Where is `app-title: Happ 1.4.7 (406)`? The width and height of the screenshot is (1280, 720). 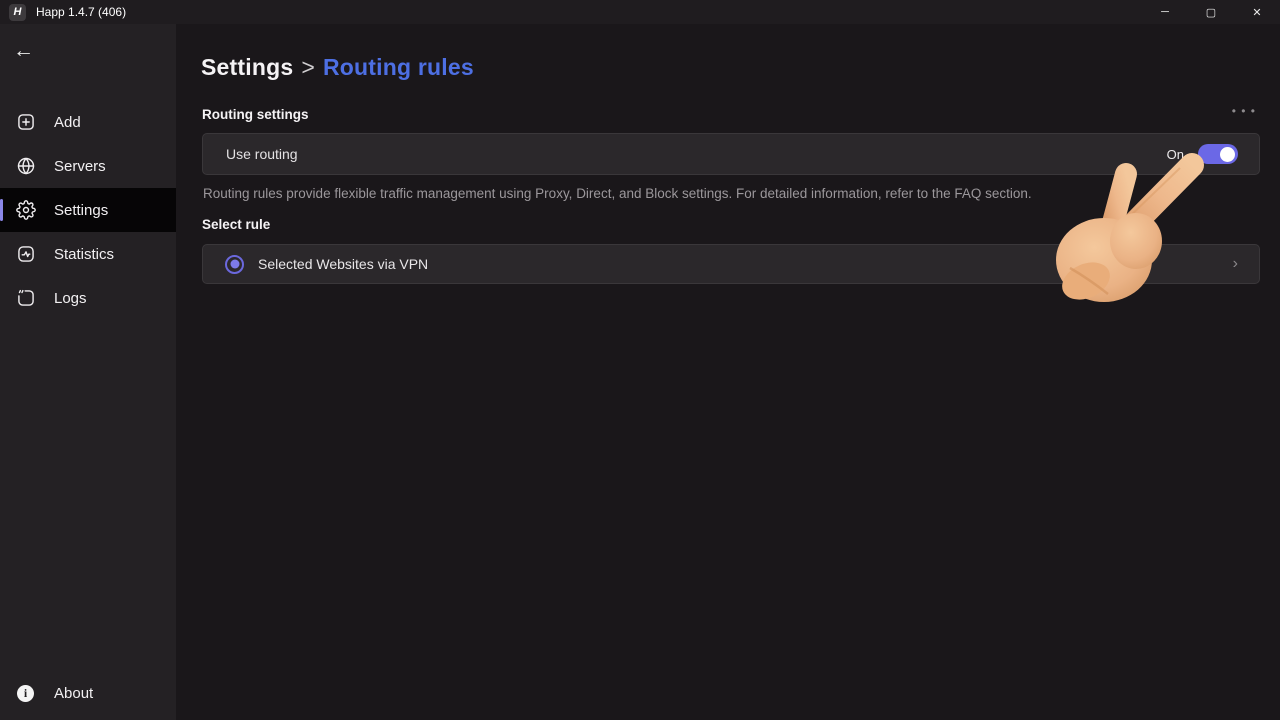
app-title: Happ 1.4.7 (406) is located at coordinates (81, 12).